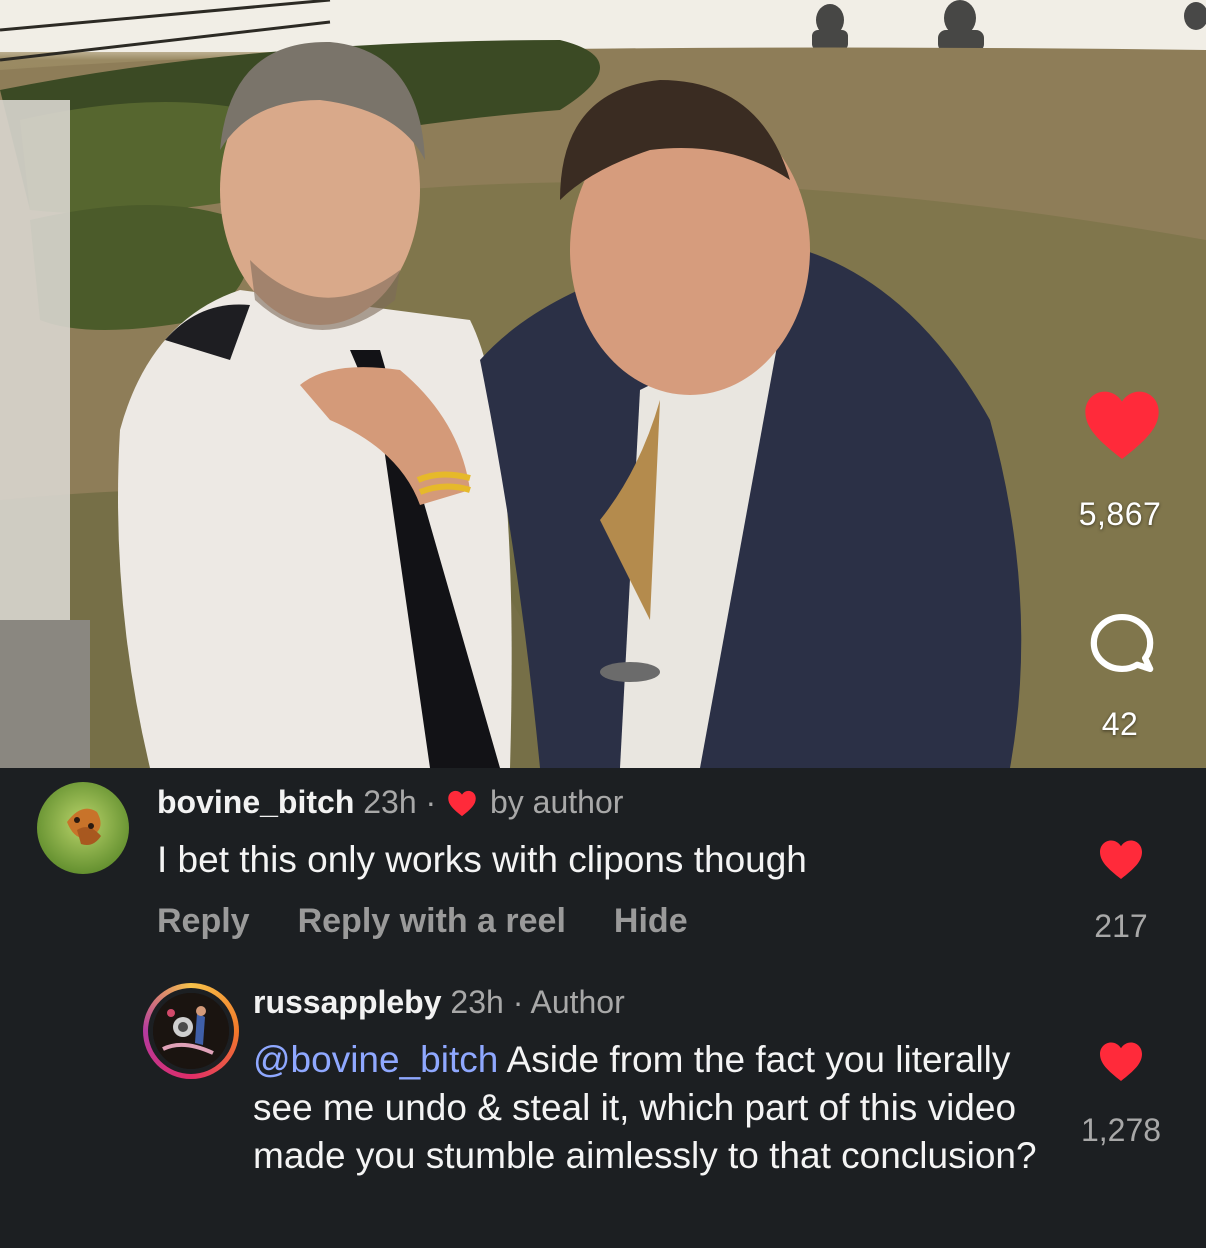  I want to click on comment-username: bovine_bitch, so click(255, 802).